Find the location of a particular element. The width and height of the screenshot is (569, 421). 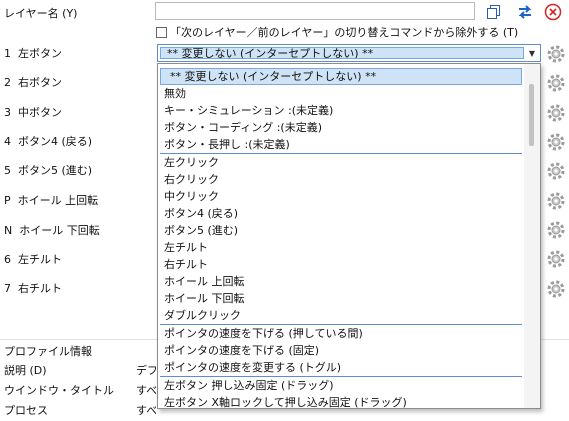

profile-window-title-value: すべて is located at coordinates (146, 390).